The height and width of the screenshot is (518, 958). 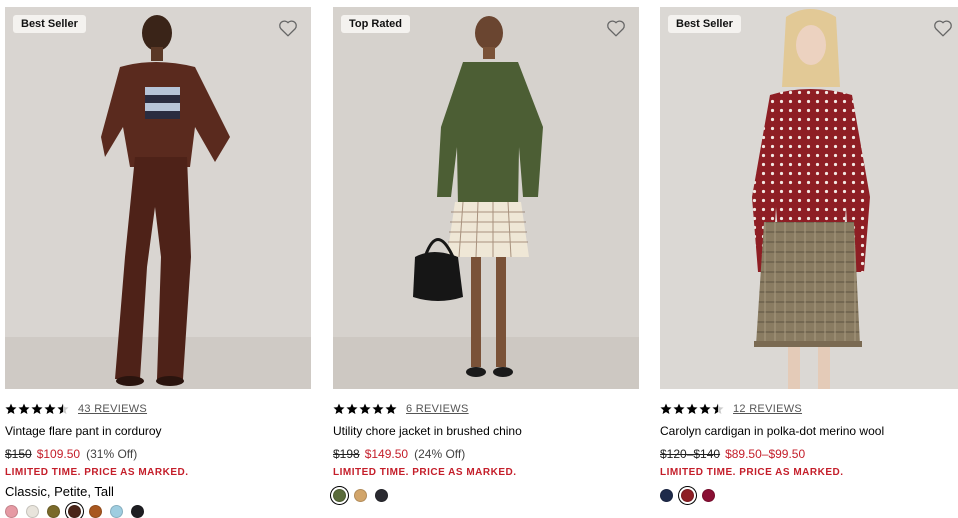 What do you see at coordinates (59, 491) in the screenshot?
I see `fit-options: Classic, Petite, Tall` at bounding box center [59, 491].